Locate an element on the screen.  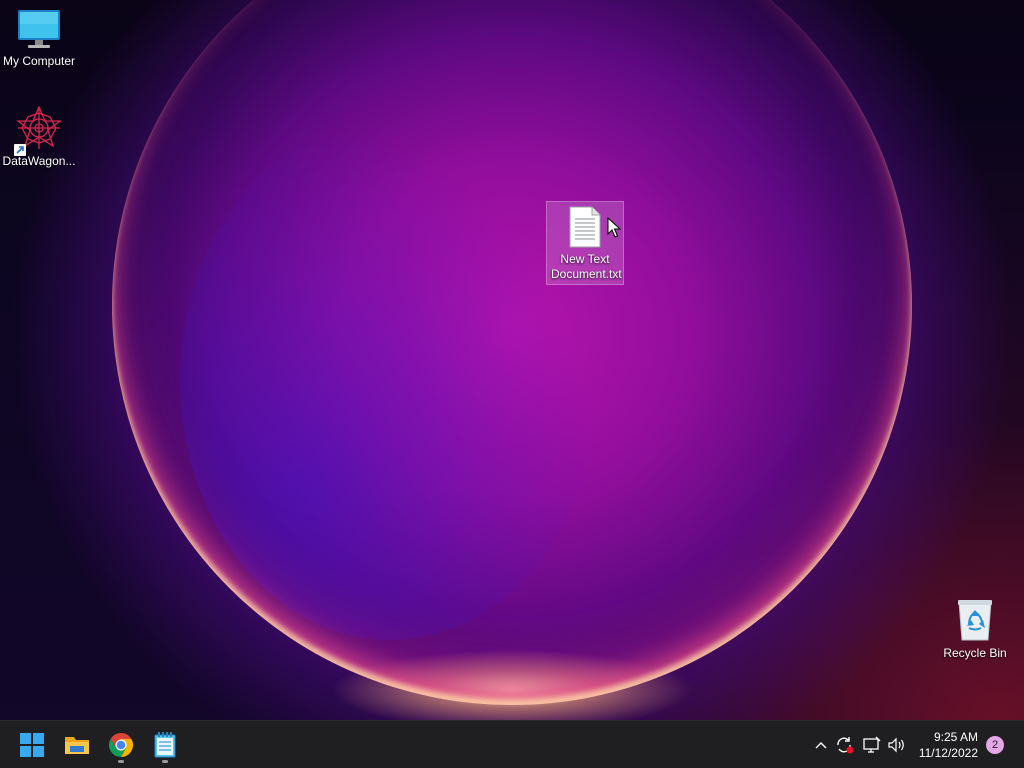
speaker-icon is located at coordinates (896, 745).